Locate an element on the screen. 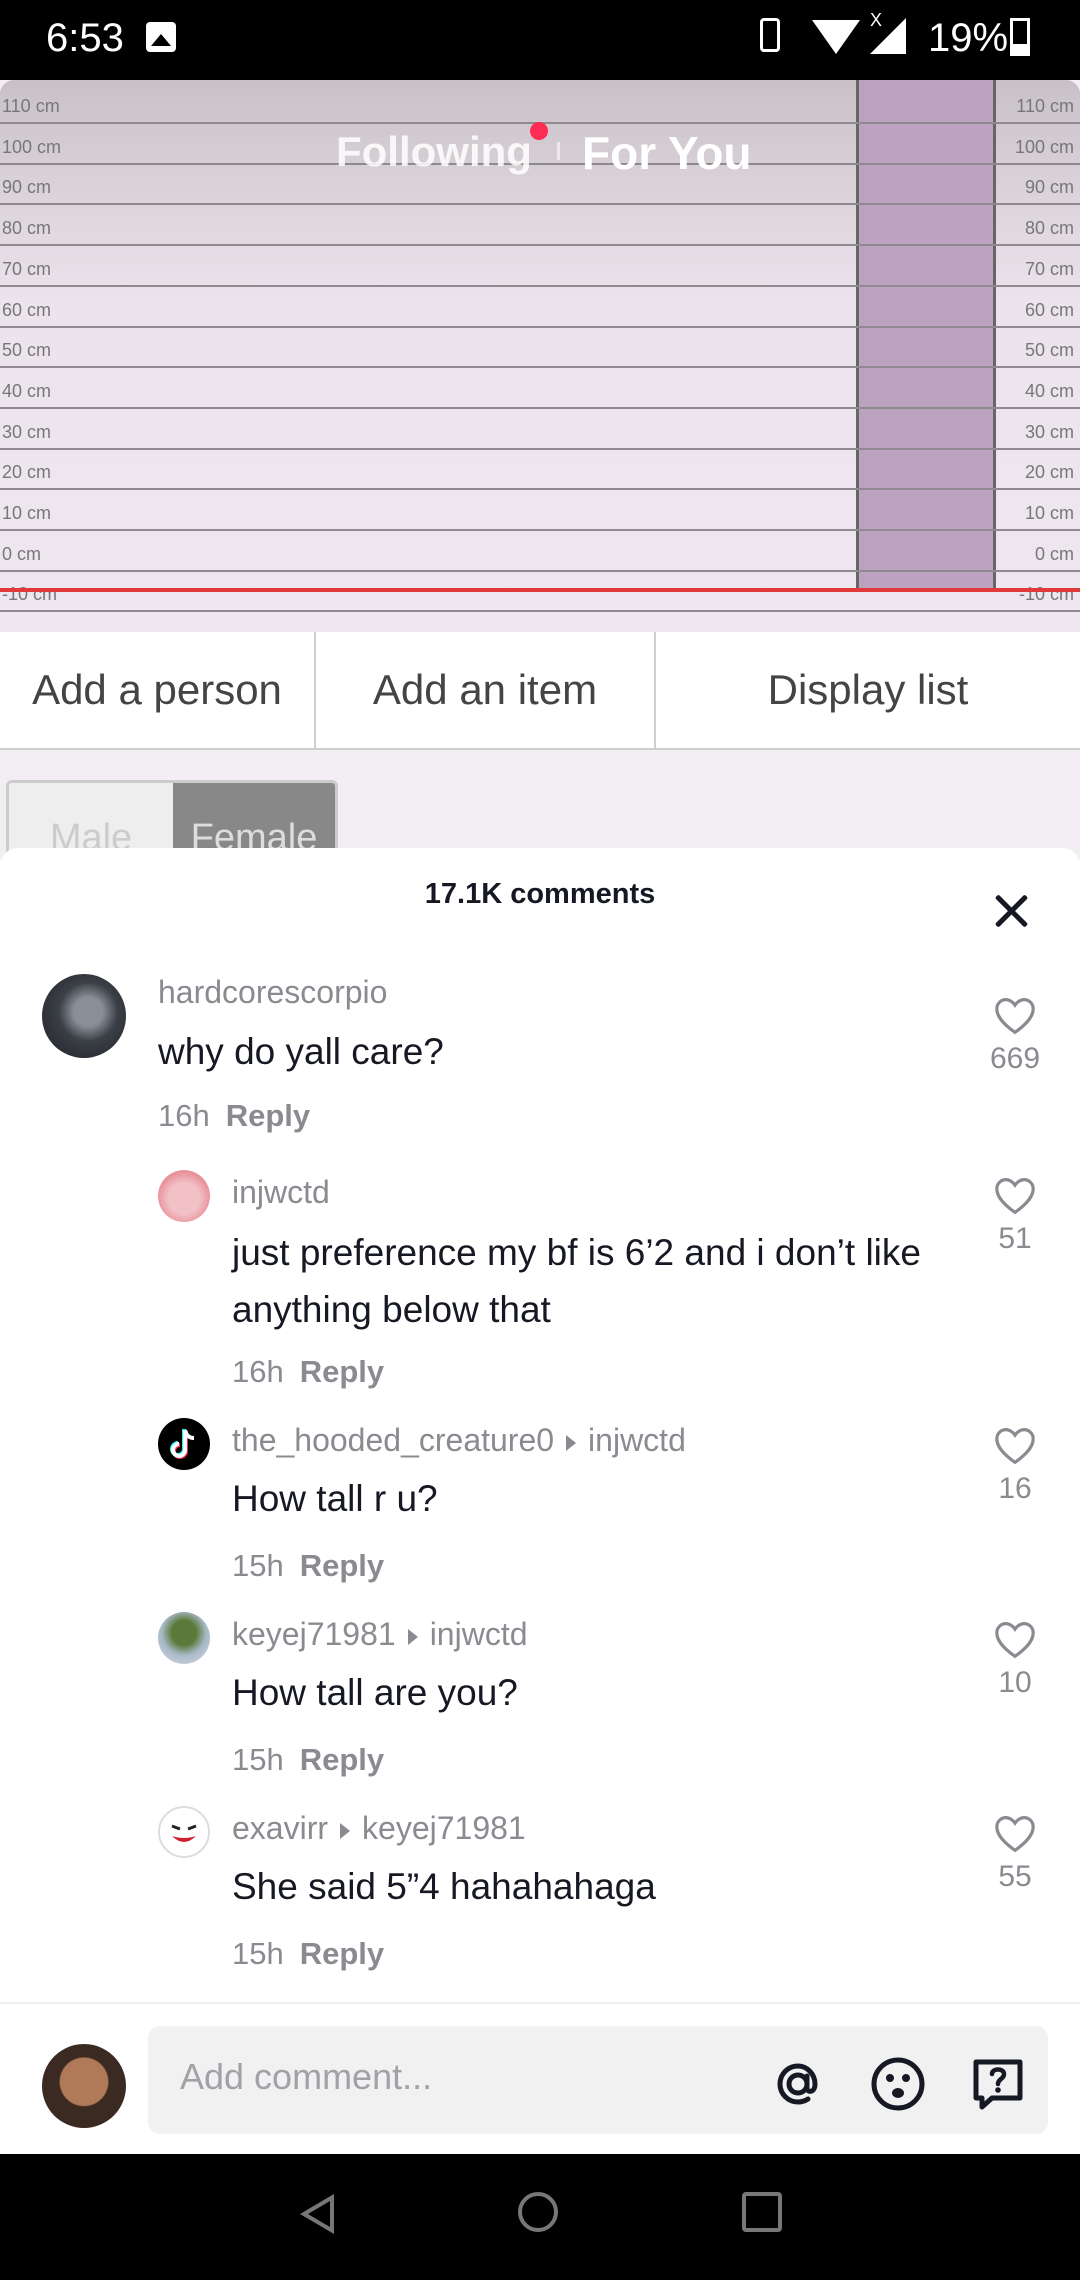 The height and width of the screenshot is (2280, 1080). tick-label-right: 80 cm is located at coordinates (1049, 228).